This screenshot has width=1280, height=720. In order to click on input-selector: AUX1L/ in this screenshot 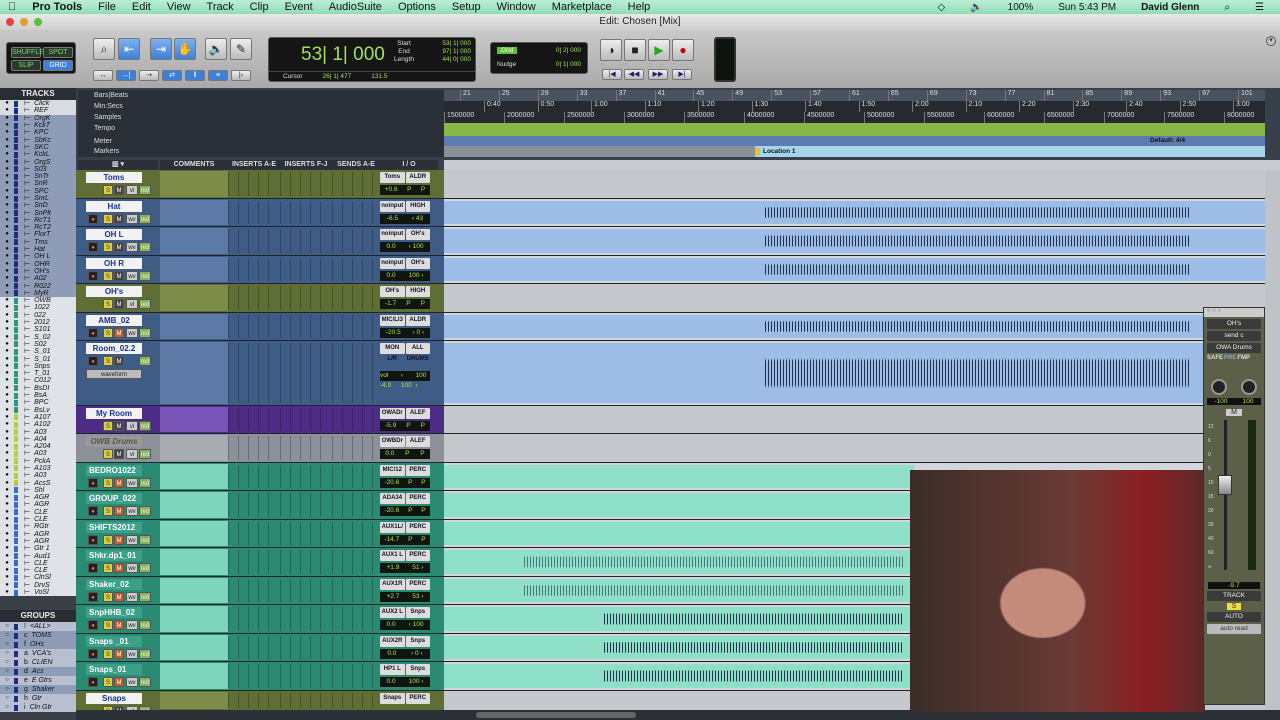, I will do `click(392, 527)`.